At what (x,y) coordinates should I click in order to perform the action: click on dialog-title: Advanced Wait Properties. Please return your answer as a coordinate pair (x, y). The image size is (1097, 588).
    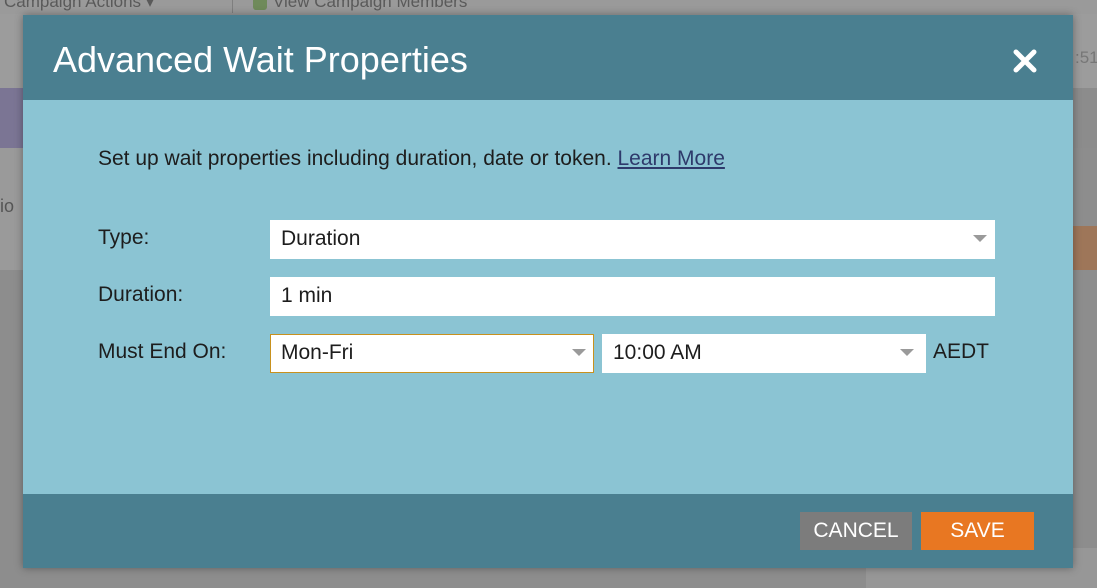
    Looking at the image, I should click on (260, 59).